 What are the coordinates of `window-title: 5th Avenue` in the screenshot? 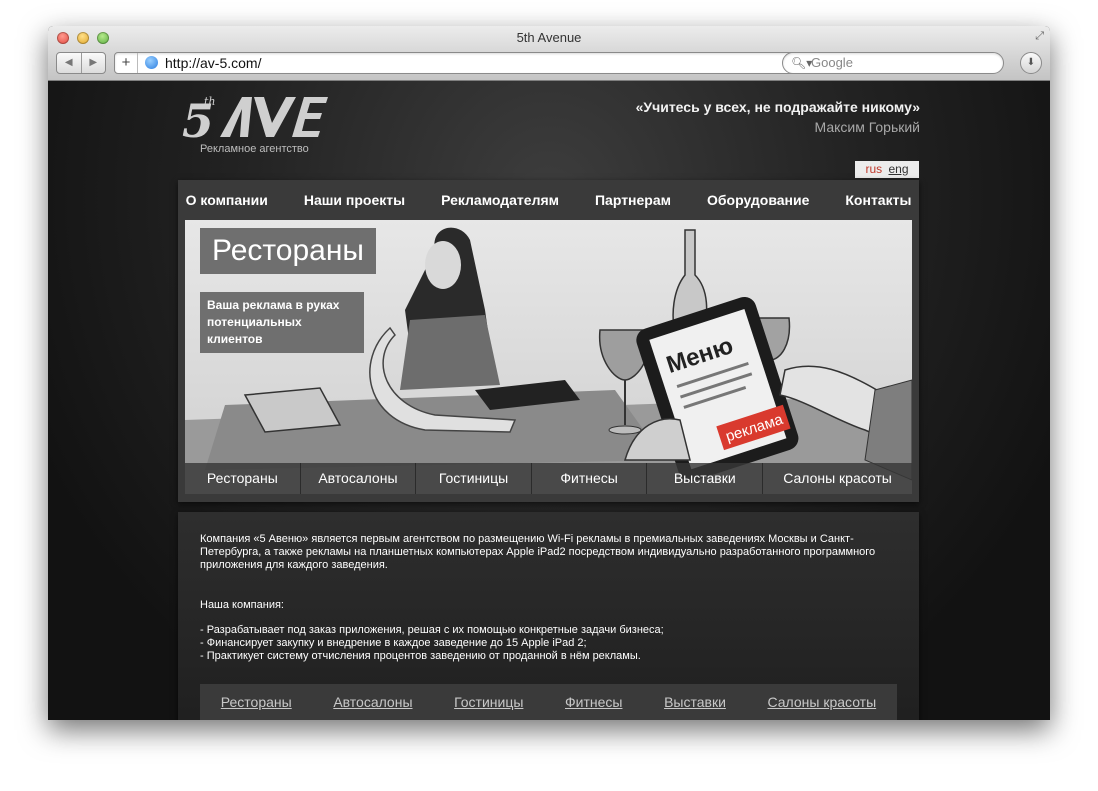 It's located at (549, 37).